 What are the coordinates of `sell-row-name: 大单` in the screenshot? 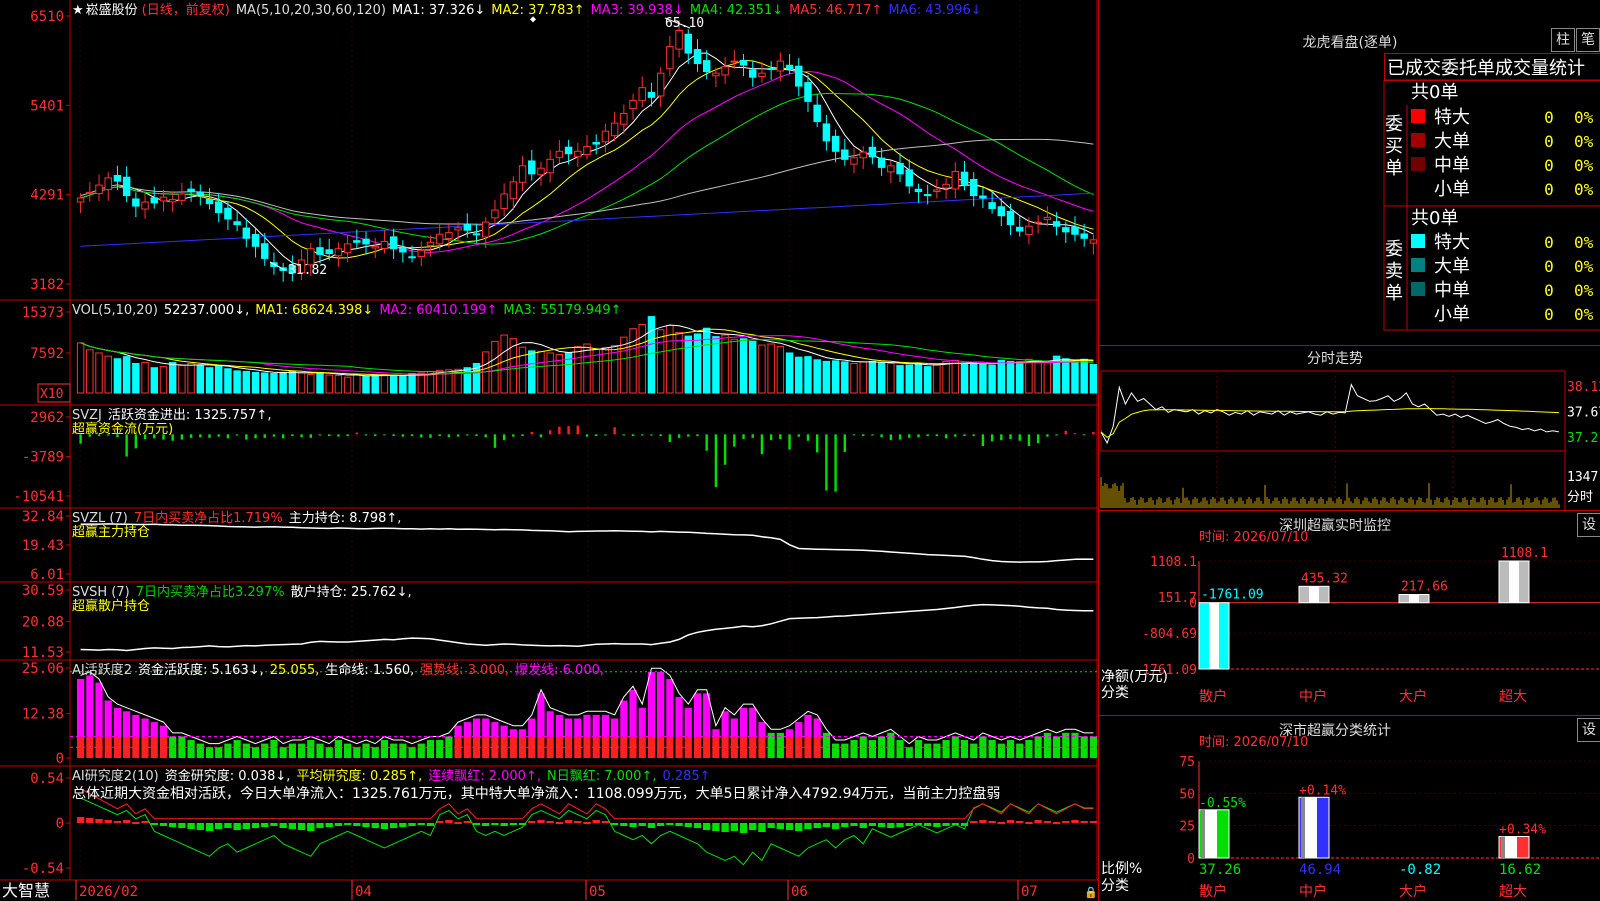 It's located at (1452, 266).